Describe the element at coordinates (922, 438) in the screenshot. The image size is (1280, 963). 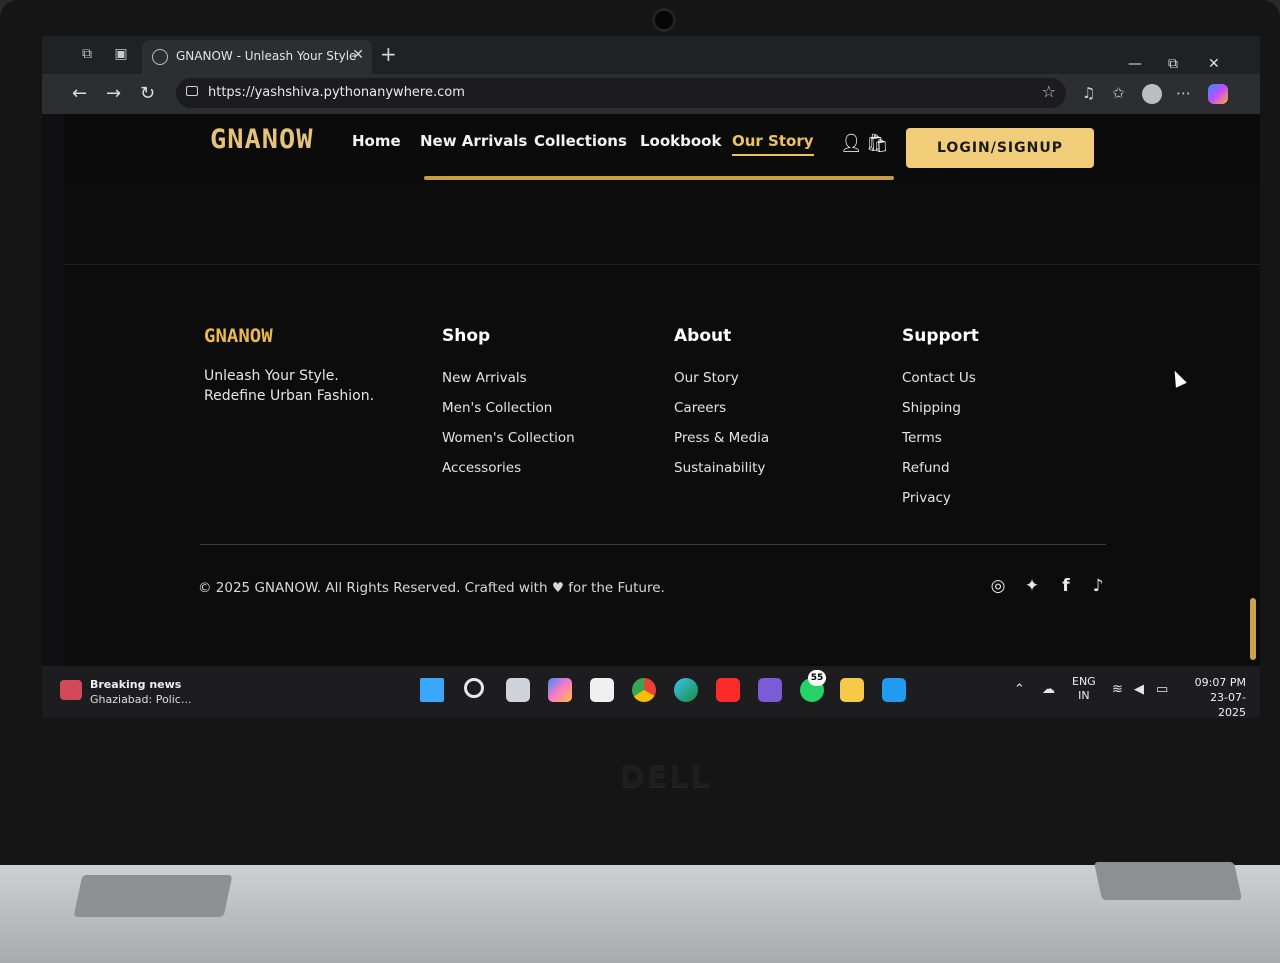
I see `support-link-terms: Terms` at that location.